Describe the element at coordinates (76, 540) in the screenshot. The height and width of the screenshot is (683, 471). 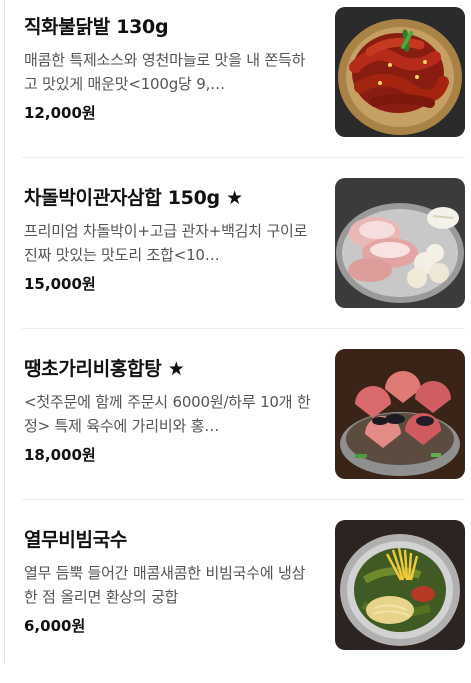
I see `menu-item-name: 열무비빔국수` at that location.